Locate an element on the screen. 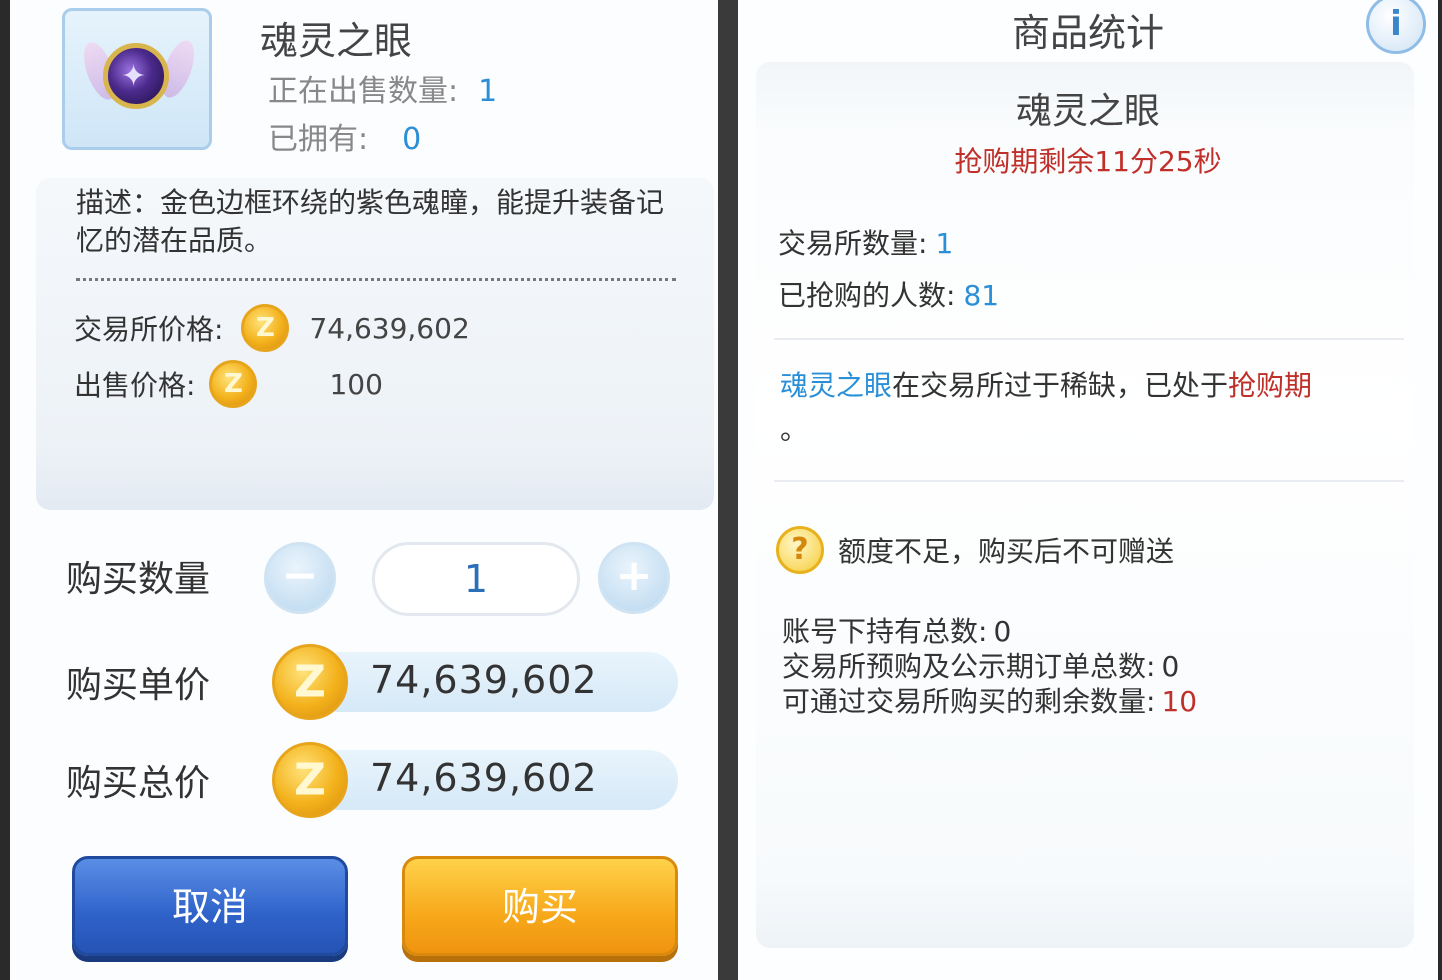  item-icon-frame: ✦ is located at coordinates (137, 79).